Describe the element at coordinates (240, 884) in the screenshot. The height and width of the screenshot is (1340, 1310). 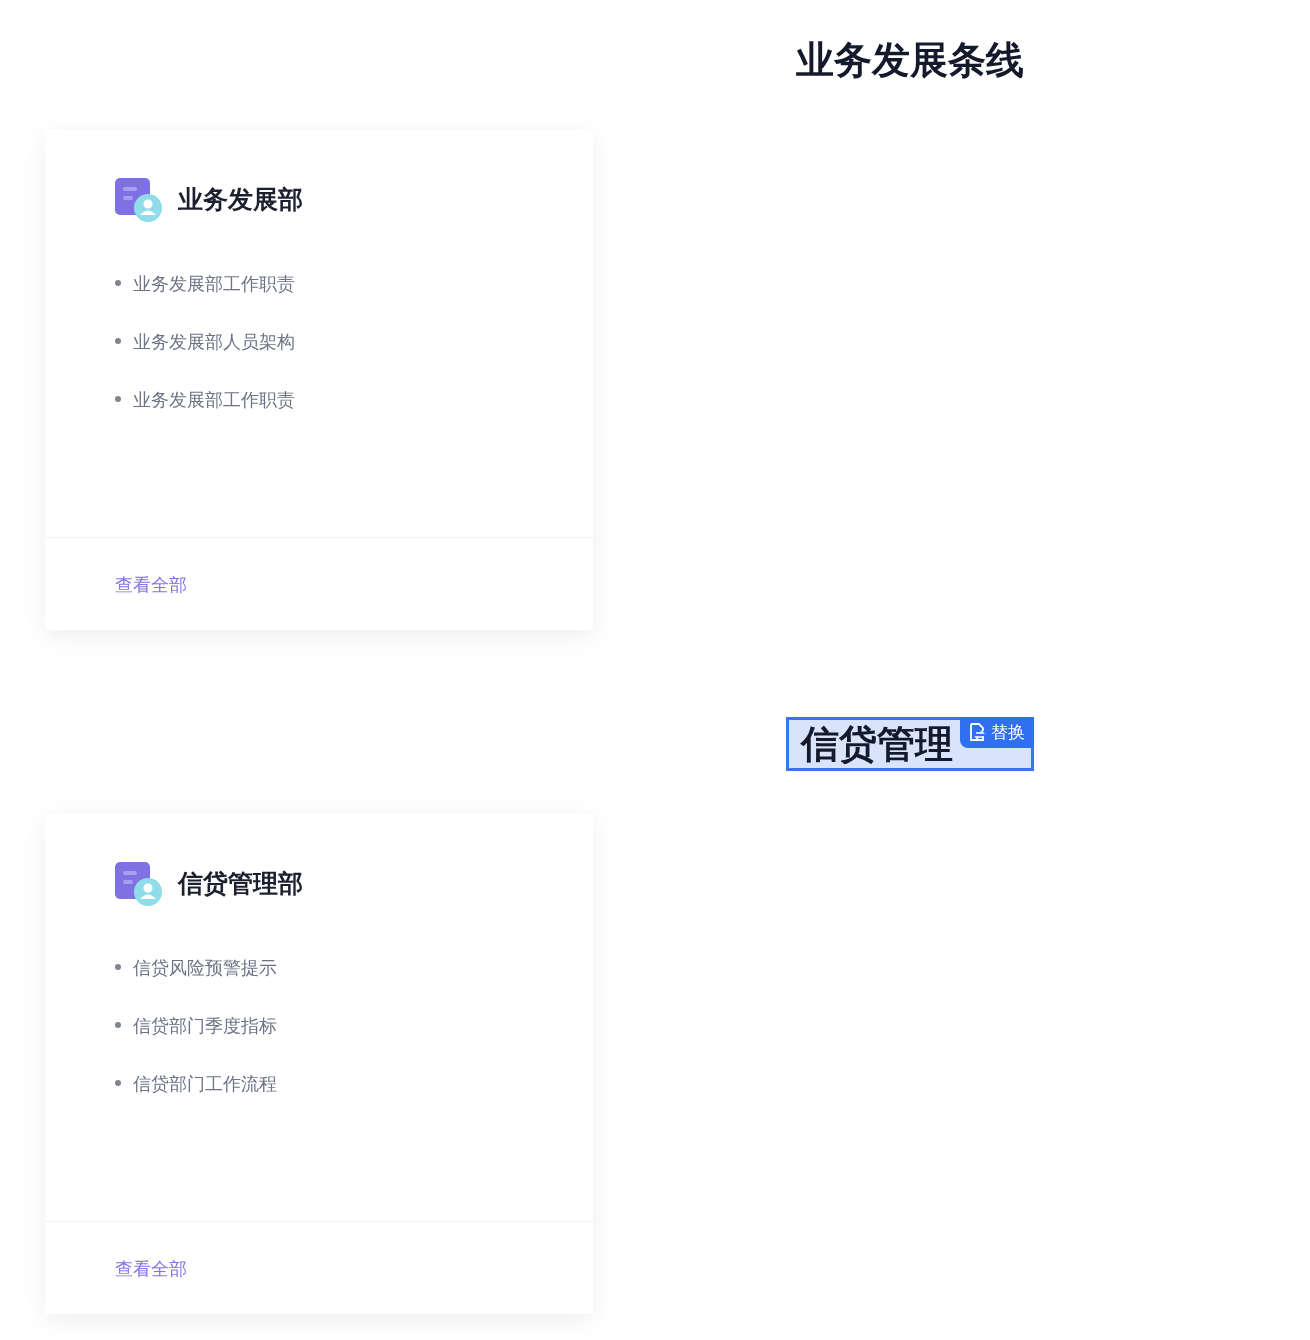
I see `card-title: 信贷管理部` at that location.